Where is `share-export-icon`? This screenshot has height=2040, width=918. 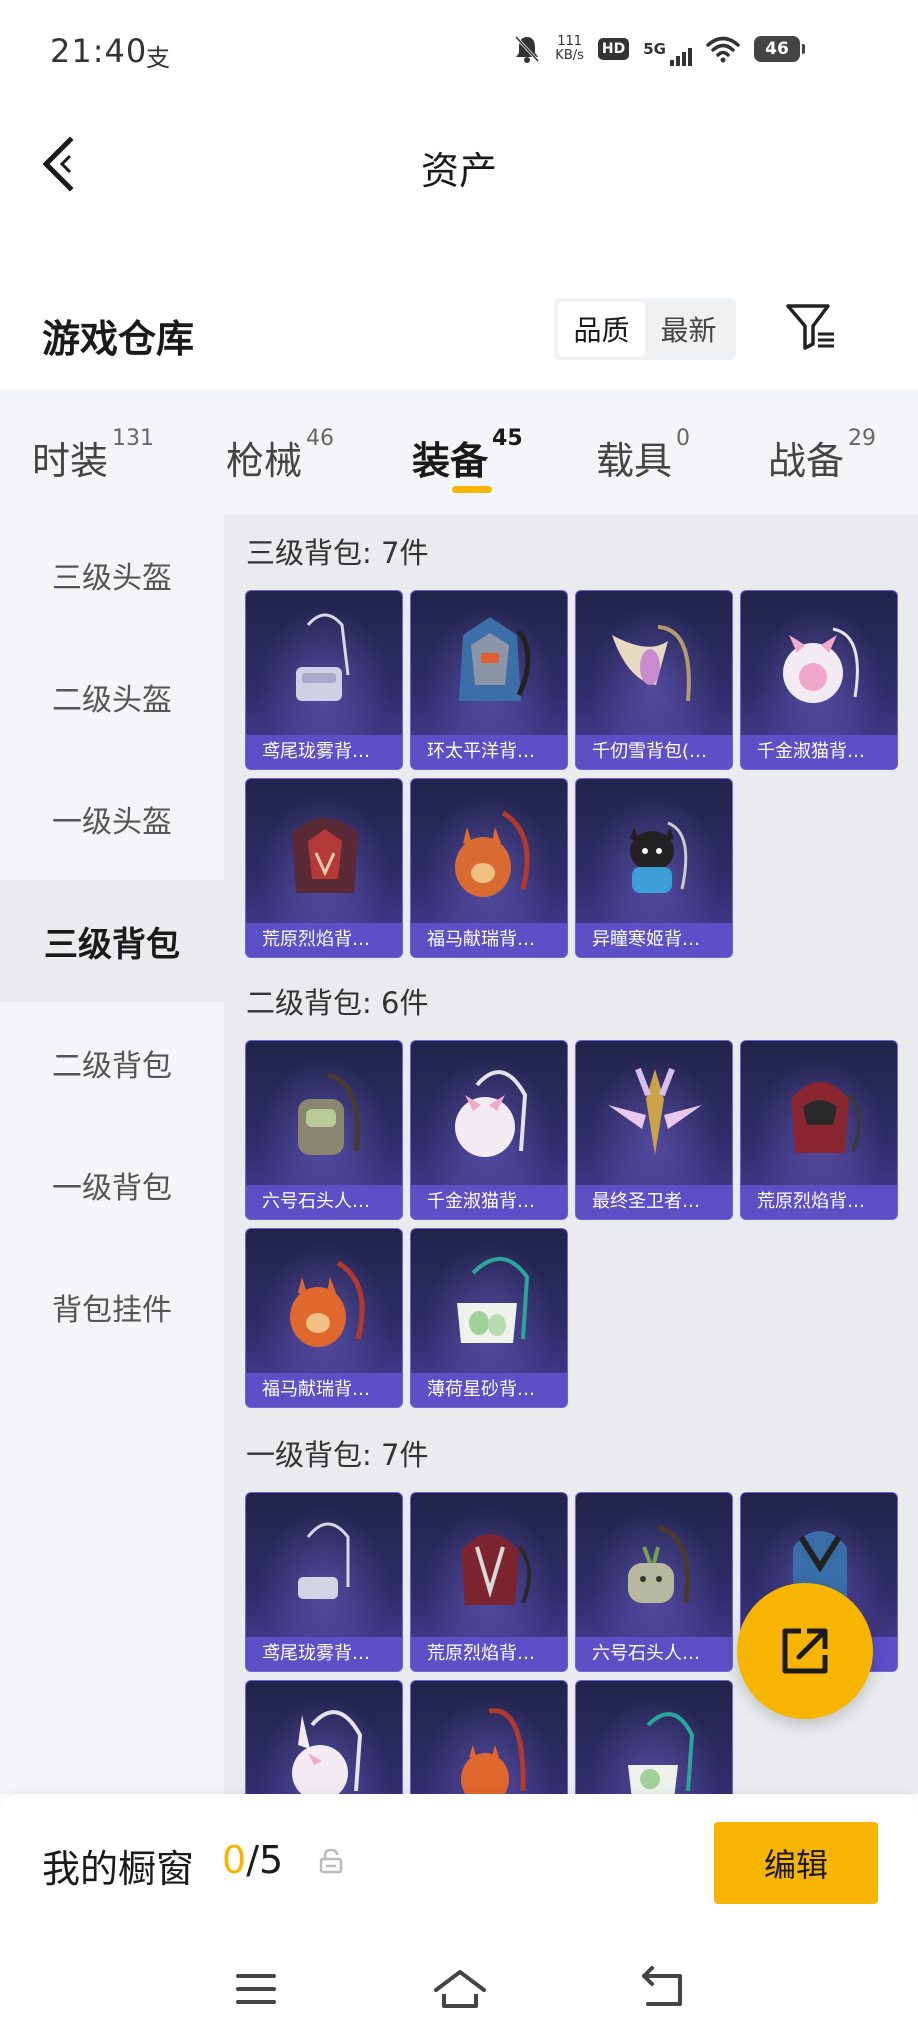
share-export-icon is located at coordinates (805, 1651).